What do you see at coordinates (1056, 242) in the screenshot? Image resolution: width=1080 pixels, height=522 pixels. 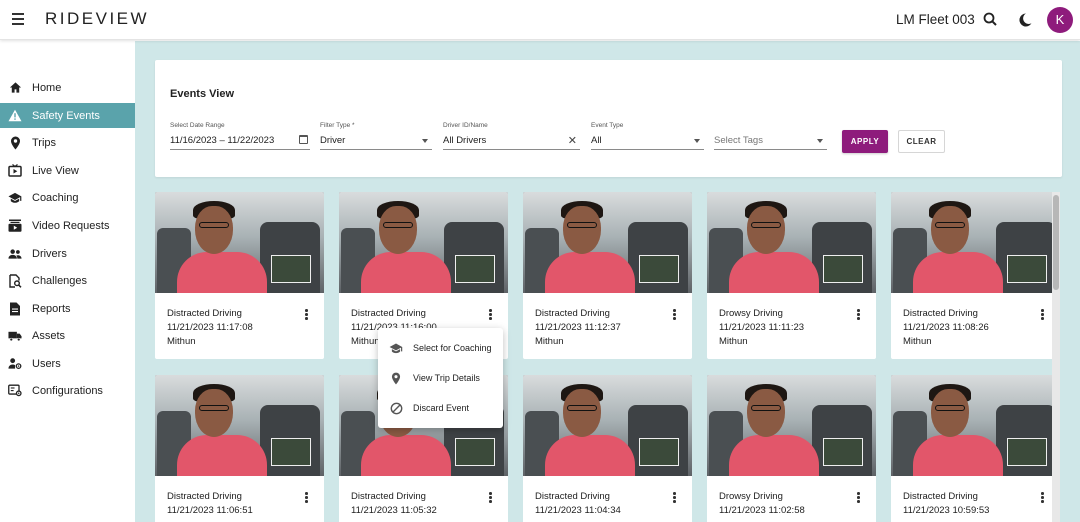 I see `scrollbar-thumb` at bounding box center [1056, 242].